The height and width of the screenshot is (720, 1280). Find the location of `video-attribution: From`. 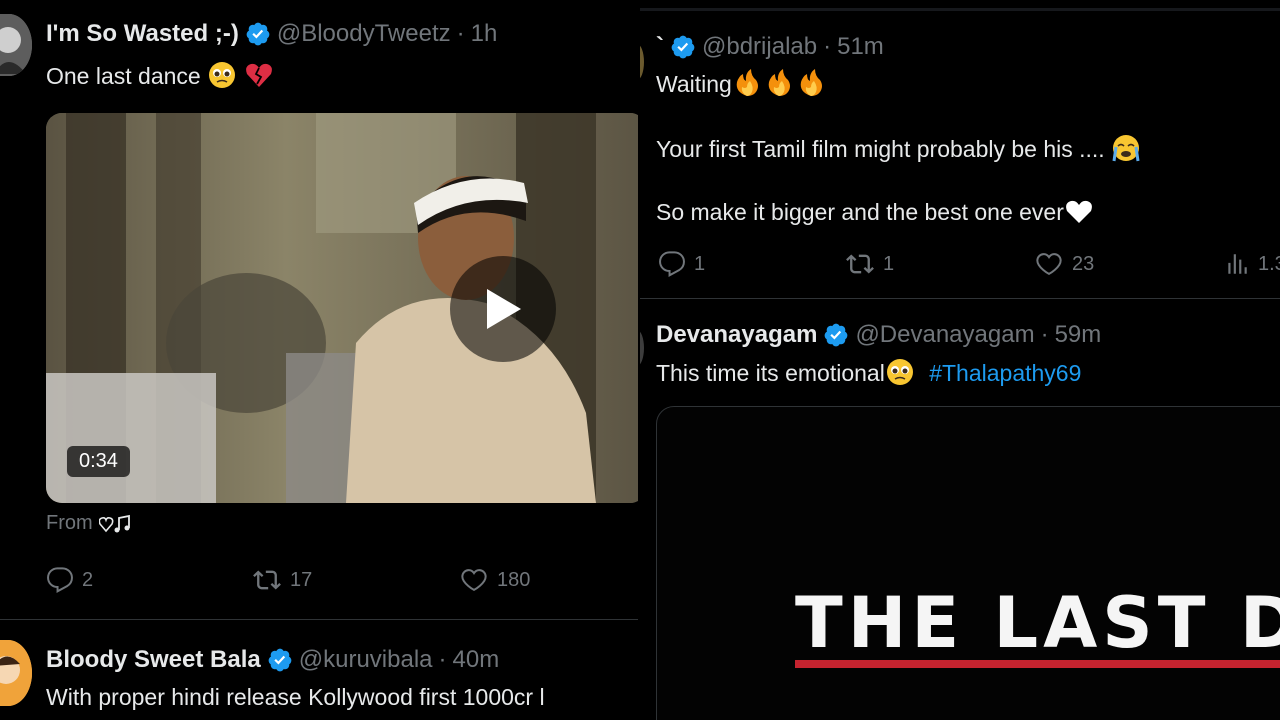

video-attribution: From is located at coordinates (88, 523).